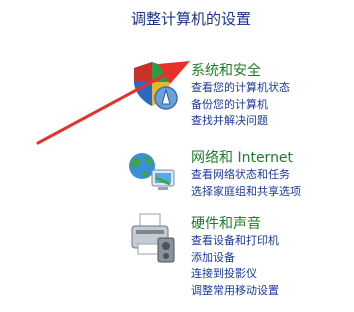  What do you see at coordinates (242, 158) in the screenshot?
I see `category-network-internet: 网络和 Internet` at bounding box center [242, 158].